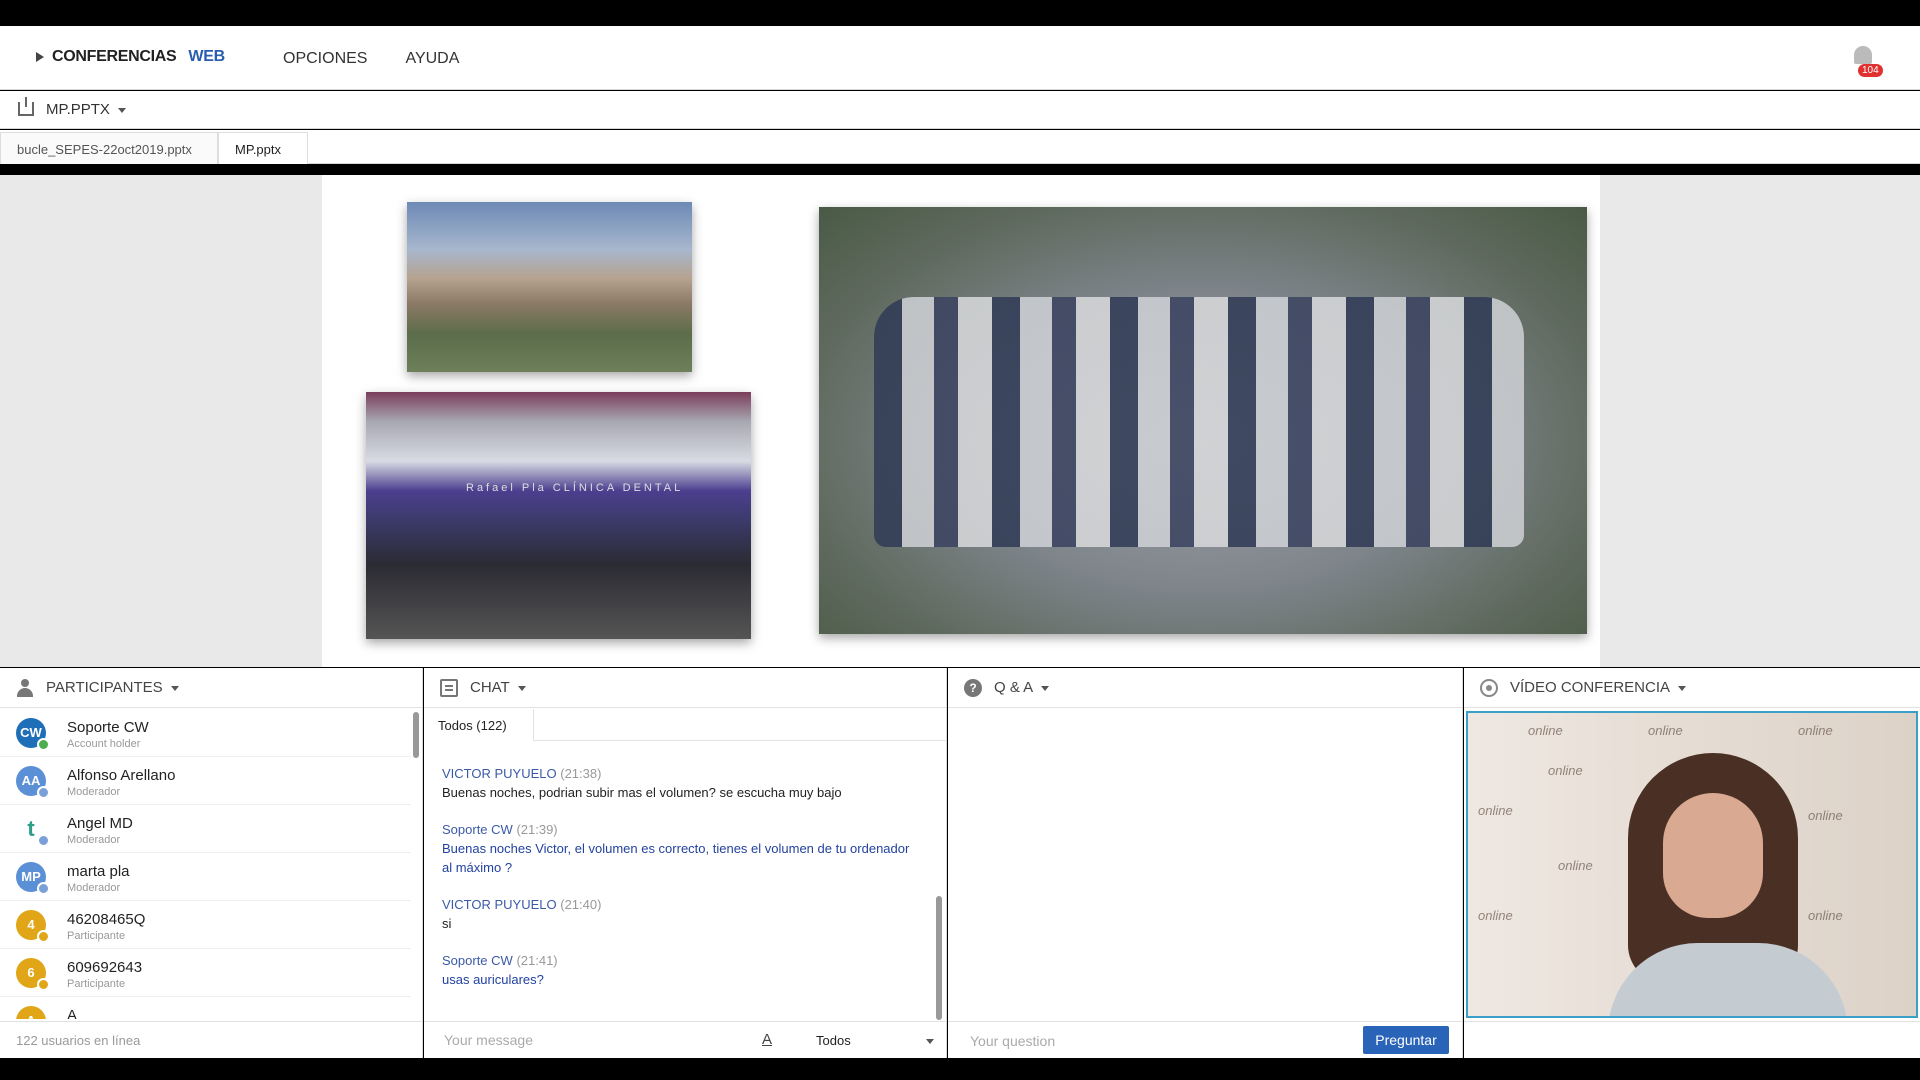  Describe the element at coordinates (960, 58) in the screenshot. I see `top-bar: CONFERENCIAS WEB OPCIONES AYUDA 104` at that location.